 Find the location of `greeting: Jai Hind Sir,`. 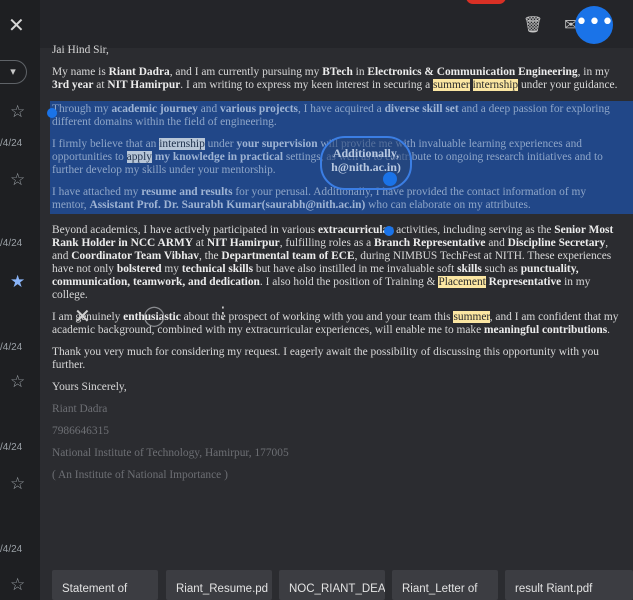

greeting: Jai Hind Sir, is located at coordinates (80, 50).